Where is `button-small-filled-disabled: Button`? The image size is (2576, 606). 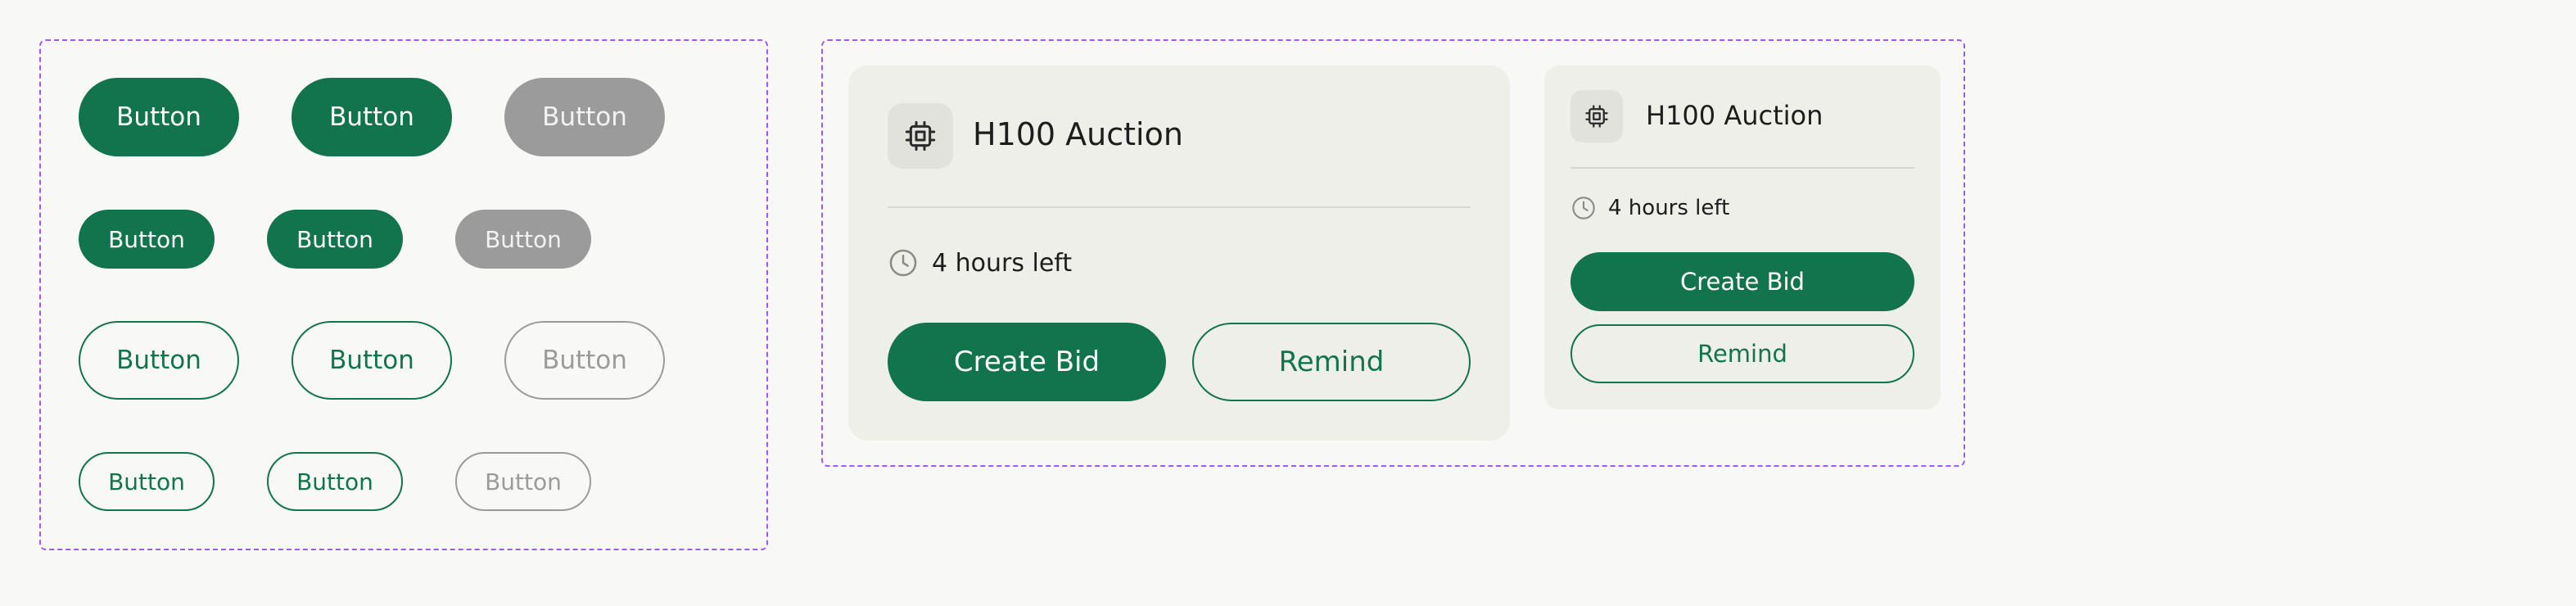
button-small-filled-disabled: Button is located at coordinates (523, 239).